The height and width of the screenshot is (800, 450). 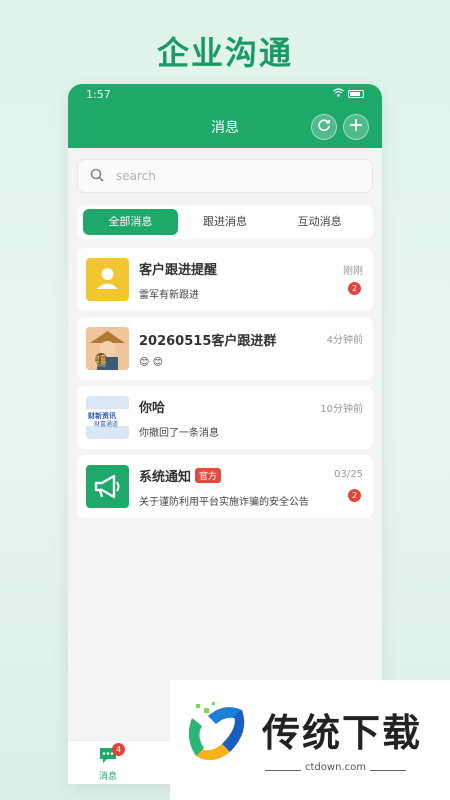 I want to click on tab-follow-up: 跟进消息, so click(x=225, y=222).